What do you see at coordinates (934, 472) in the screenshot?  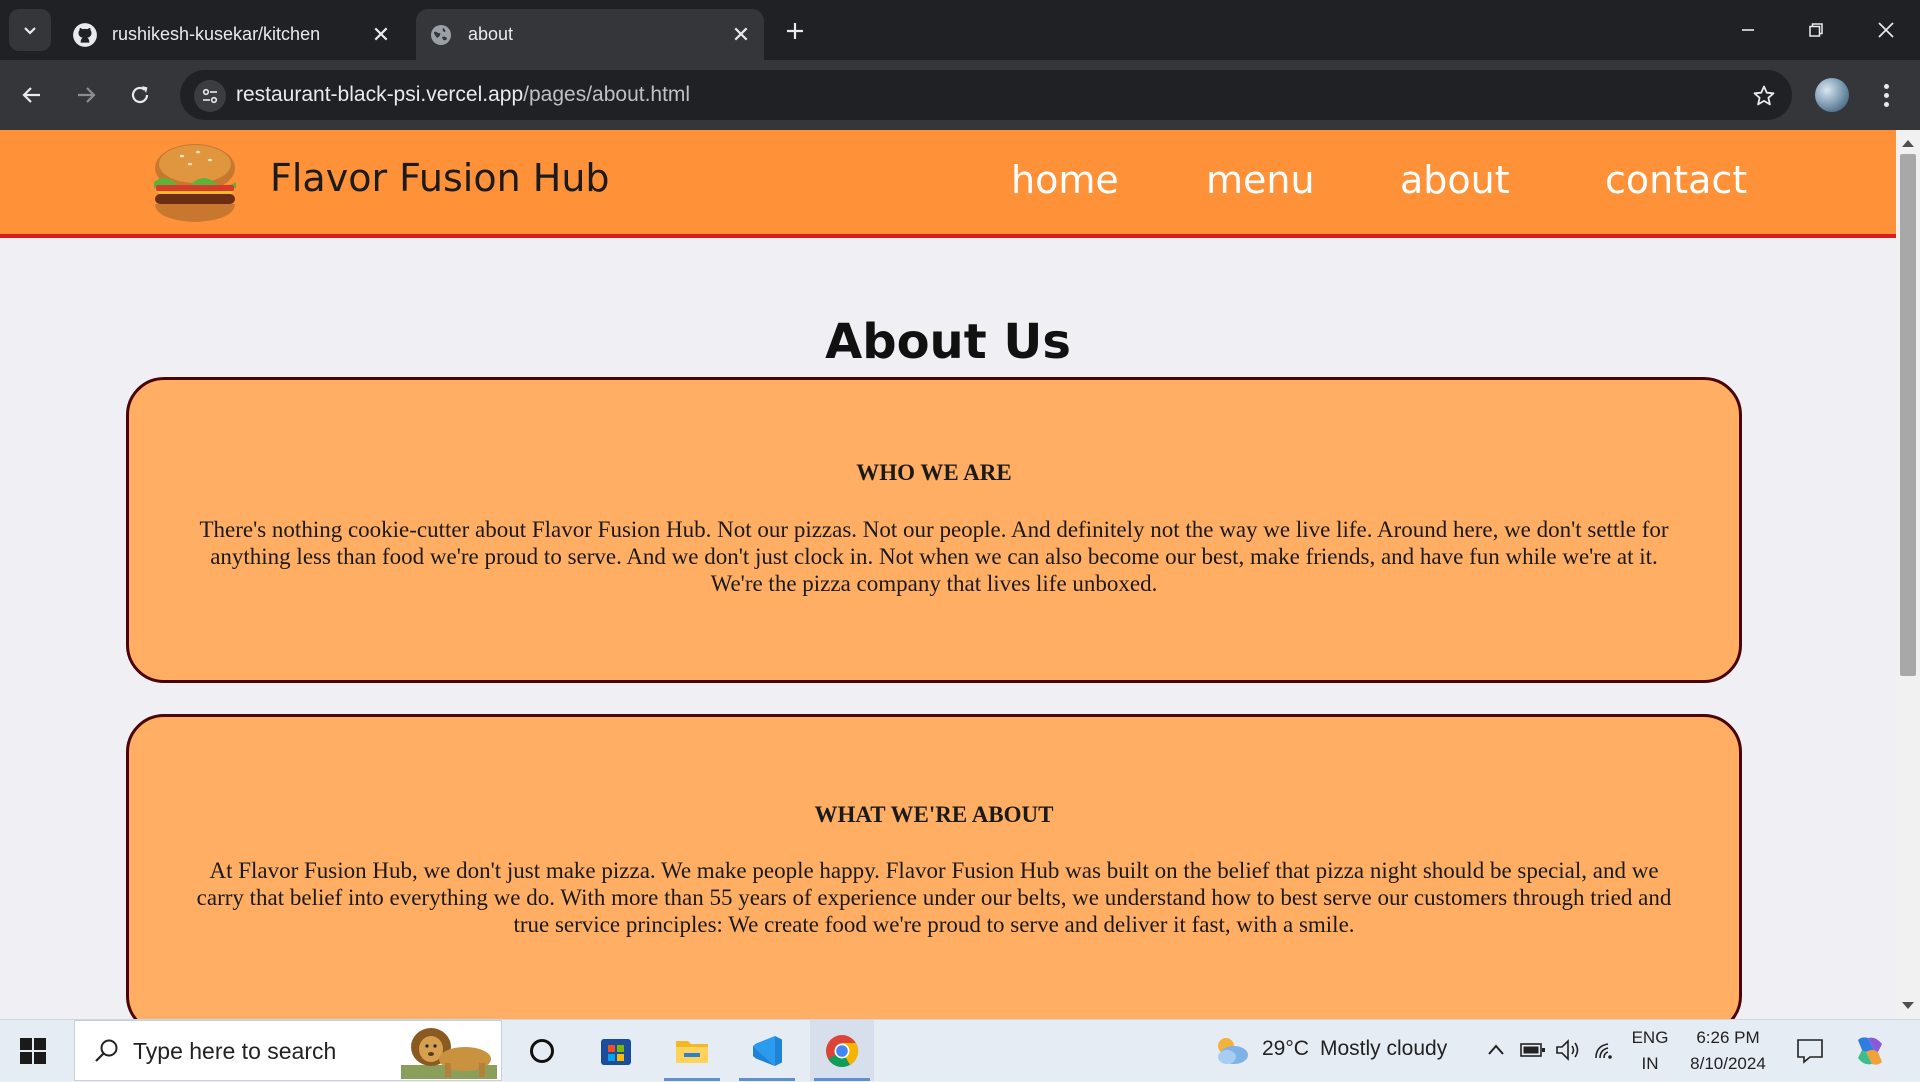 I see `card-heading: WHO WE ARE` at bounding box center [934, 472].